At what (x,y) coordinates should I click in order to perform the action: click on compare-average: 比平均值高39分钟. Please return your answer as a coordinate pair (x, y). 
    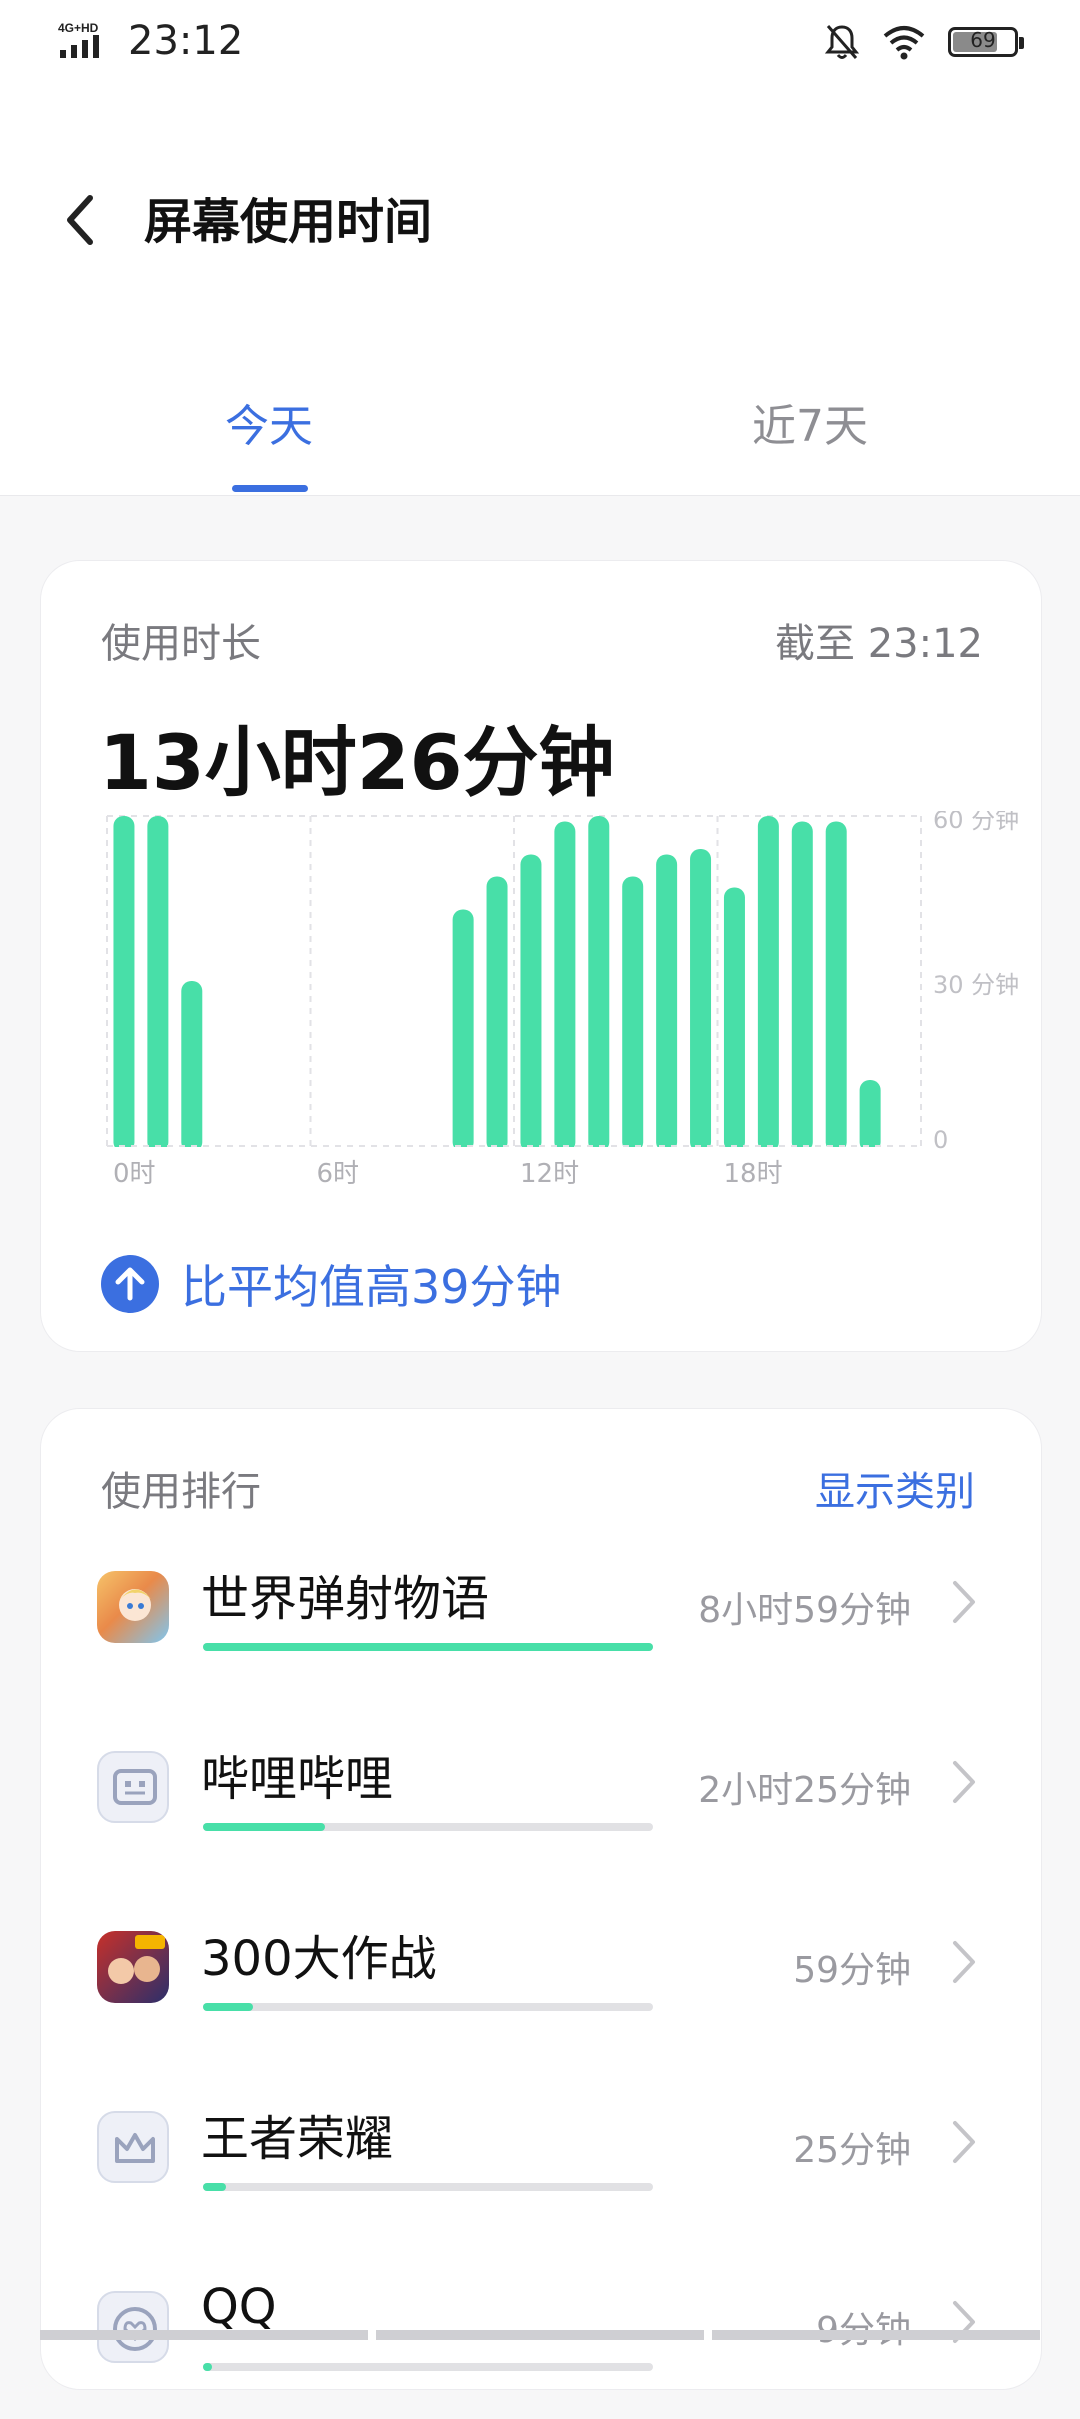
    Looking at the image, I should click on (331, 1284).